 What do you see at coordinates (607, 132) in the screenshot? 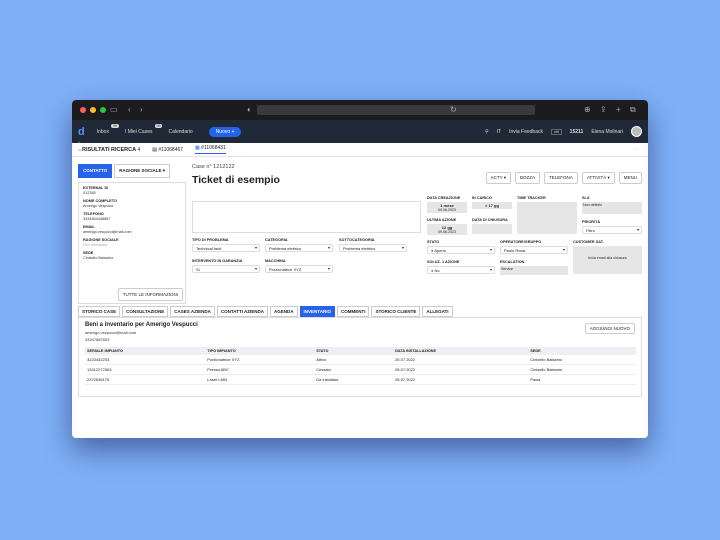
I see `user-name: Elena Molinari` at bounding box center [607, 132].